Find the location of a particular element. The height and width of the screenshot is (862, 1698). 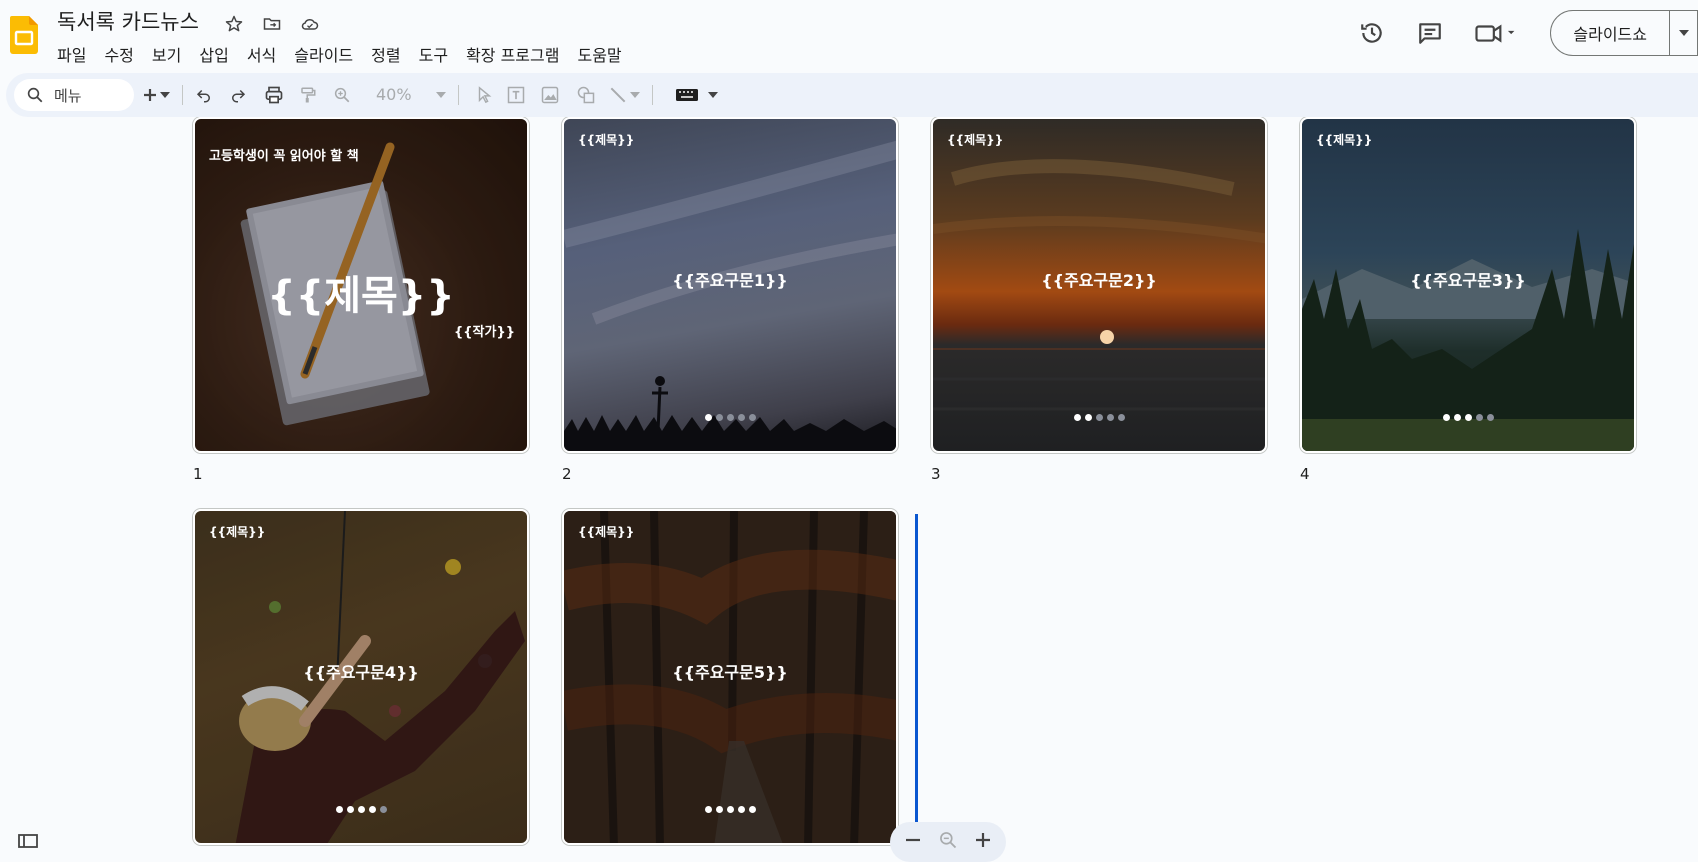

slide-number: 2 is located at coordinates (567, 474).